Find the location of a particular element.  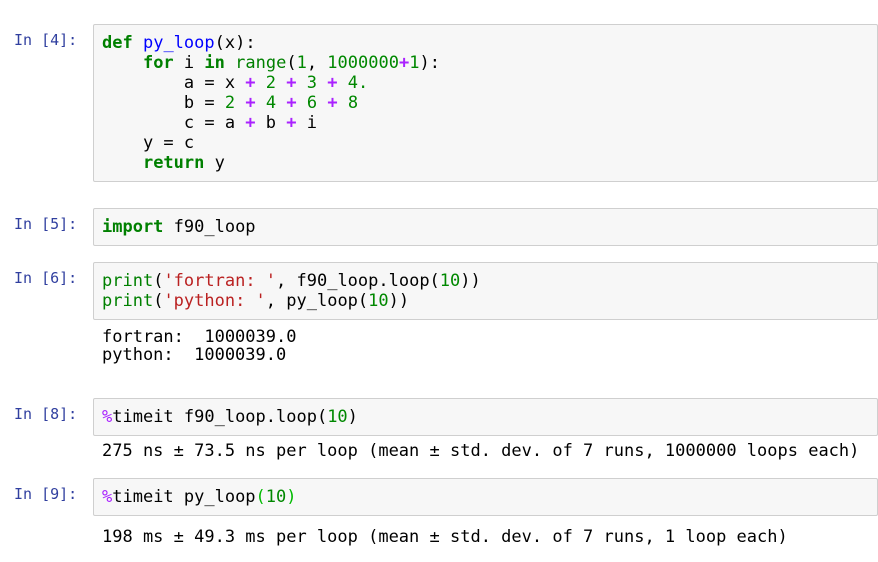

code-token: return is located at coordinates (173, 163).